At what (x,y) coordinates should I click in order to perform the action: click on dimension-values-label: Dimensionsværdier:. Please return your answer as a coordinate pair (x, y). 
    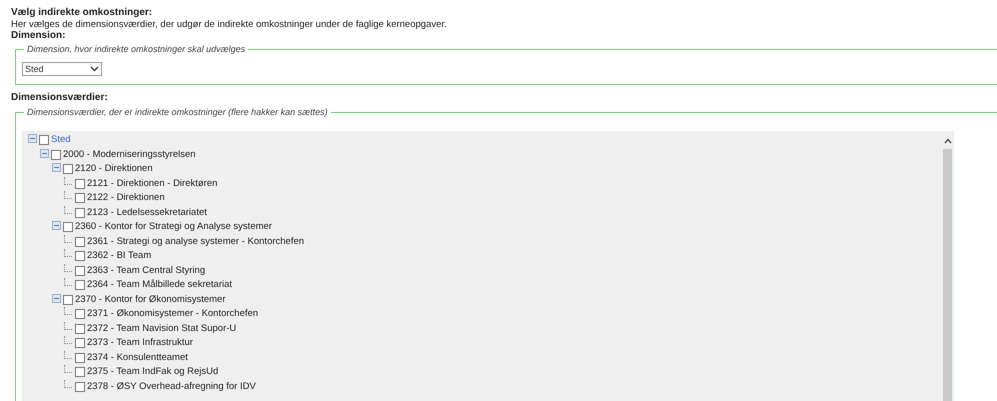
    Looking at the image, I should click on (59, 98).